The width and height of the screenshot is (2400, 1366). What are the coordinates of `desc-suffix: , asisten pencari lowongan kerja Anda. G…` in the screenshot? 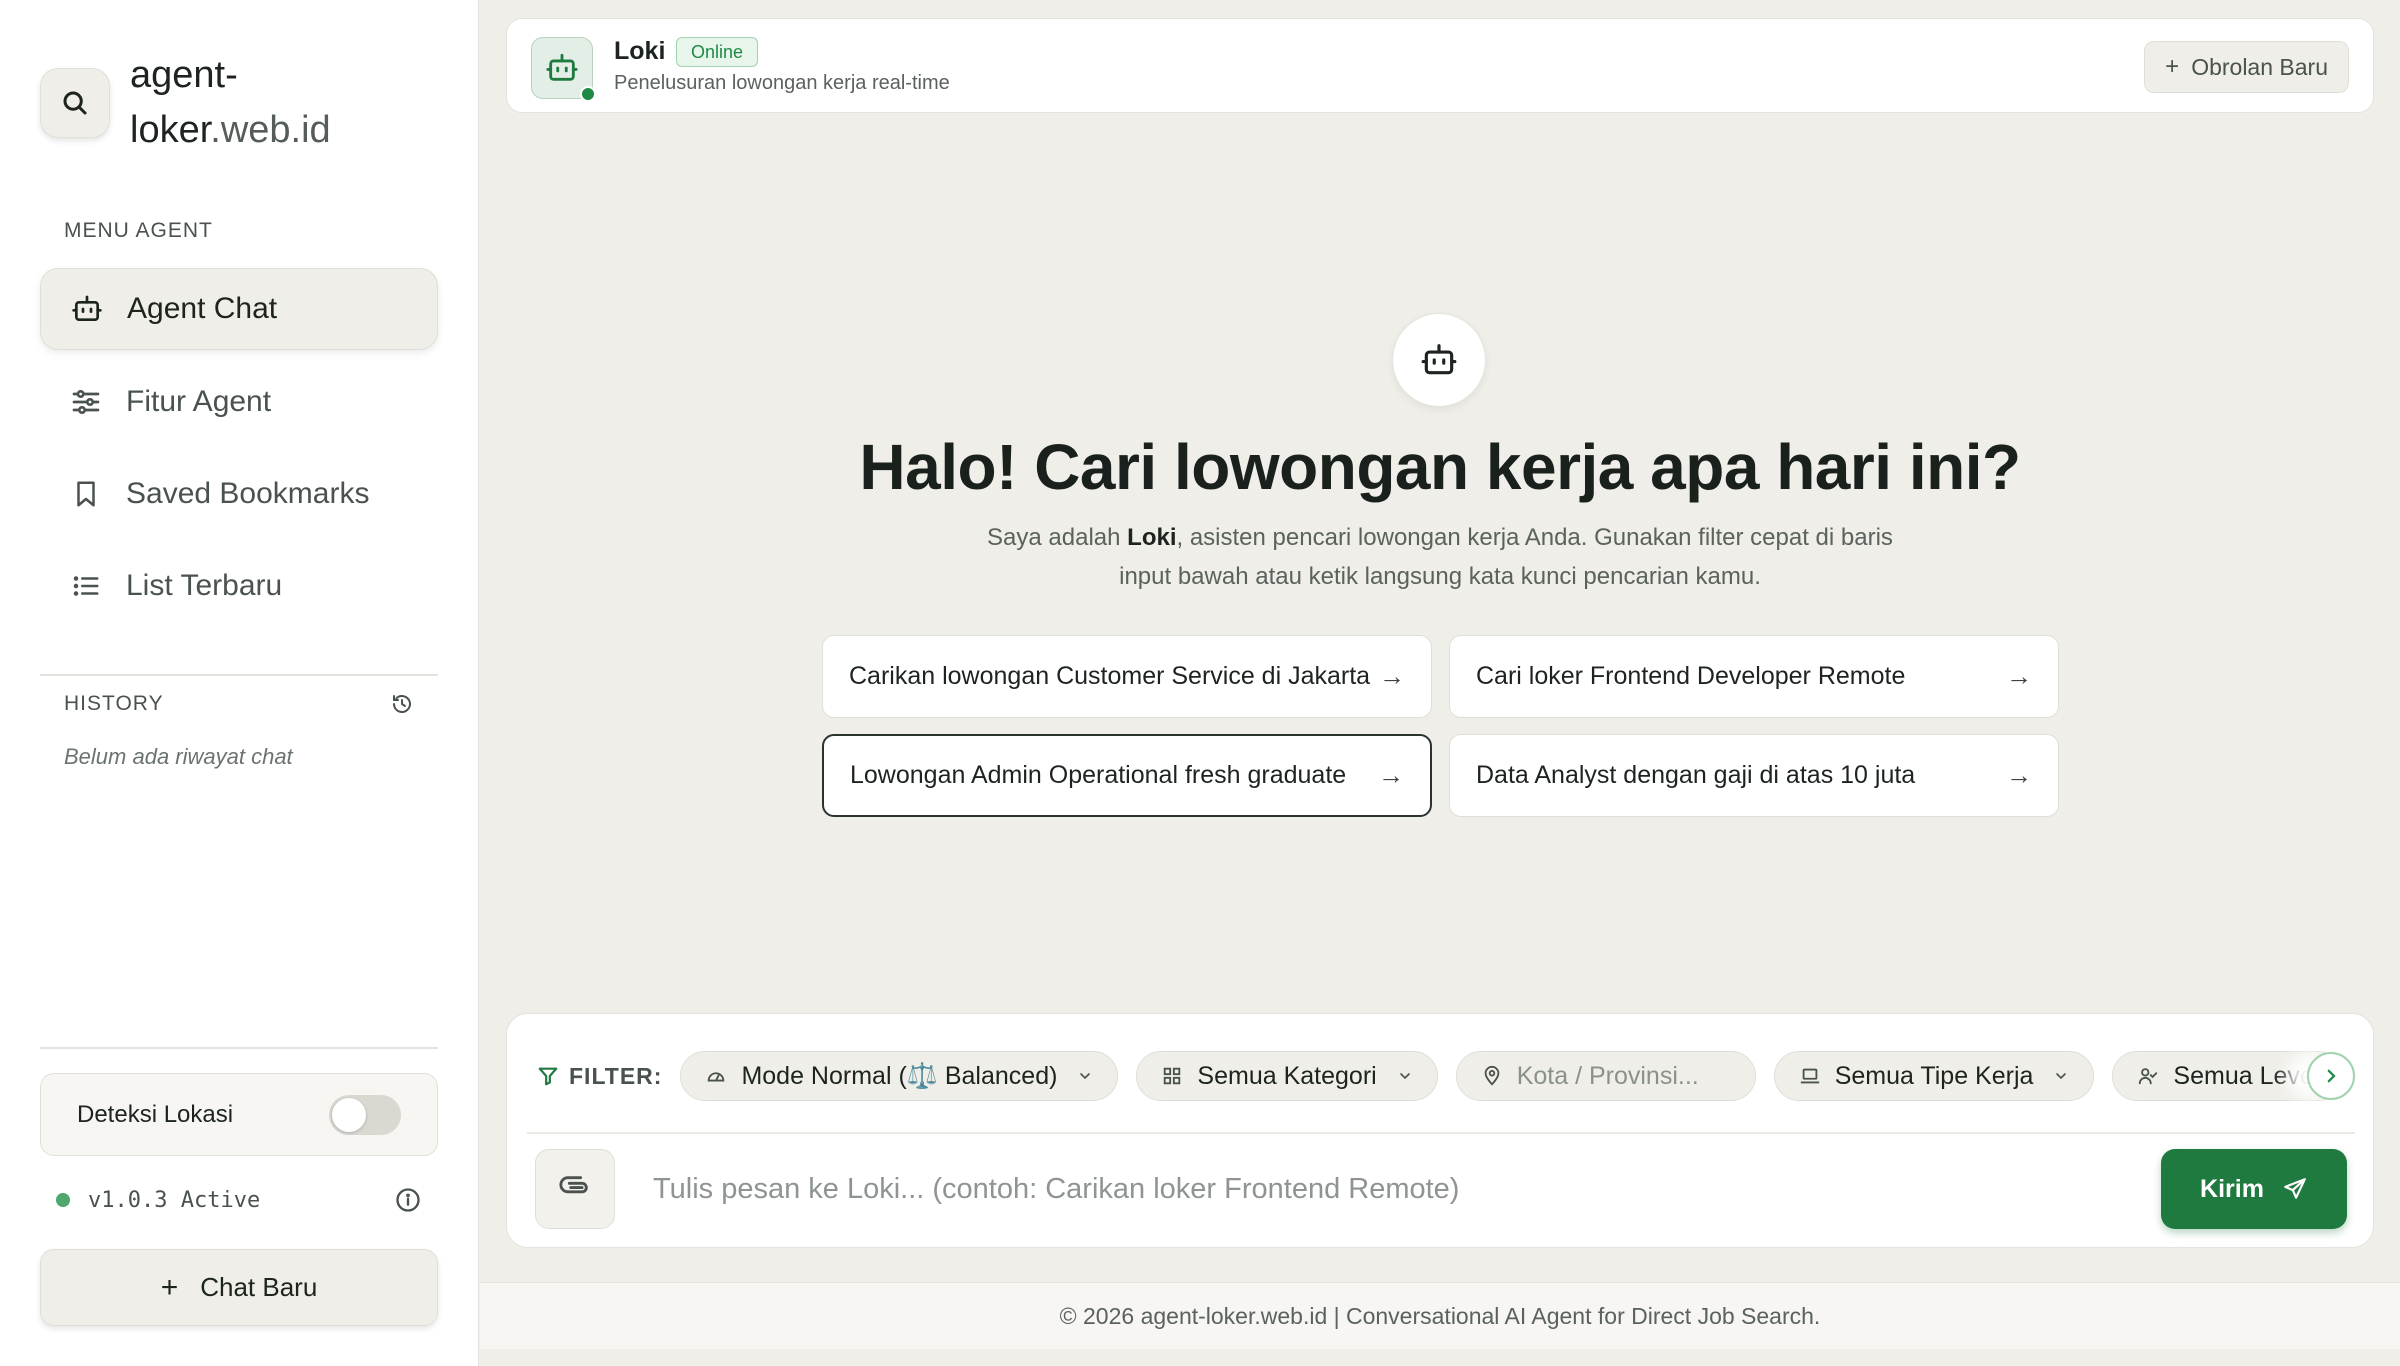 It's located at (1506, 557).